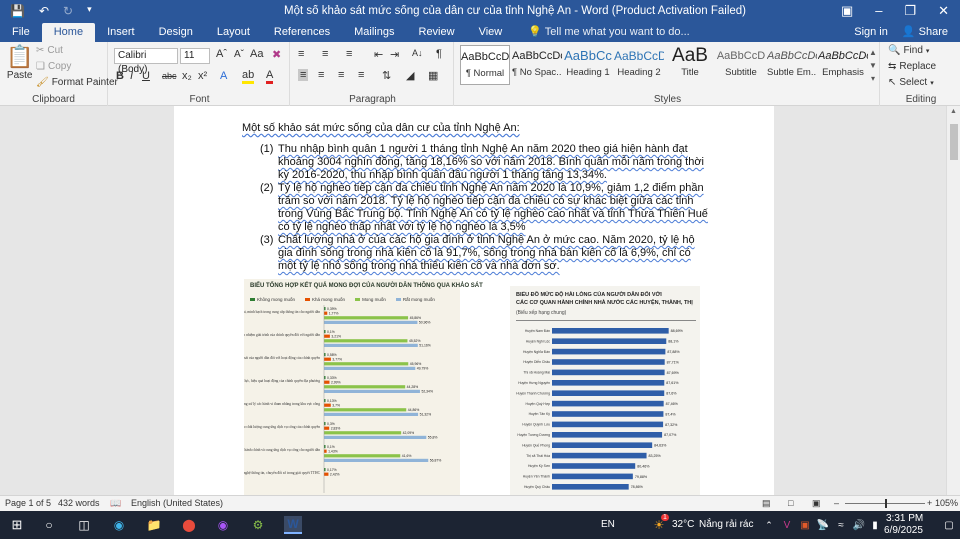  I want to click on vertical-scrollbar: ▲, so click(953, 300).